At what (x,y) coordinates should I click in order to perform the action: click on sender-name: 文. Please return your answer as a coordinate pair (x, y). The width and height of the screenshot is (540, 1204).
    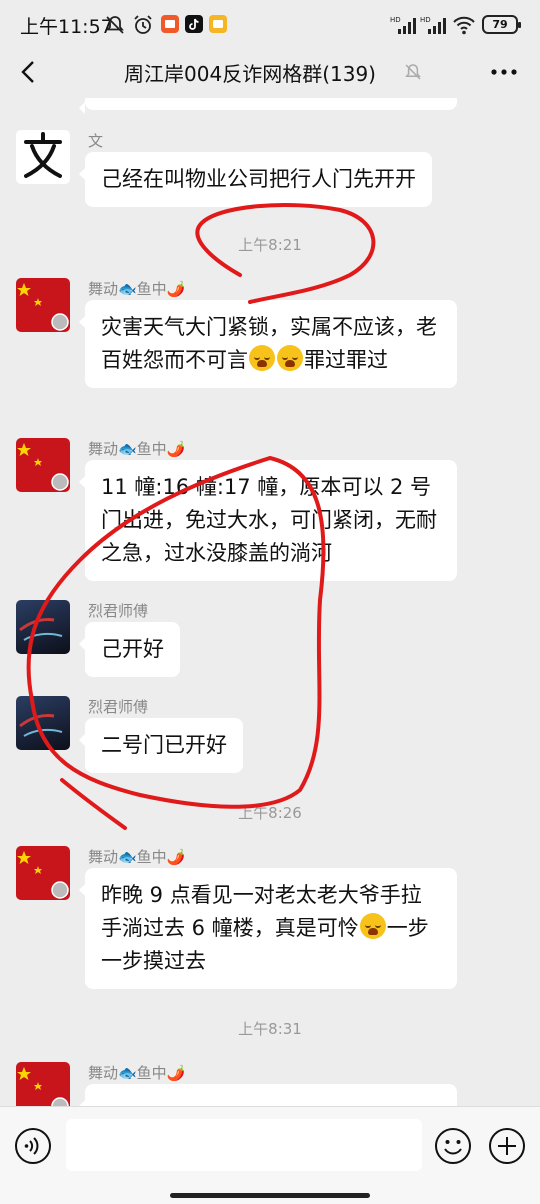
    Looking at the image, I should click on (96, 141).